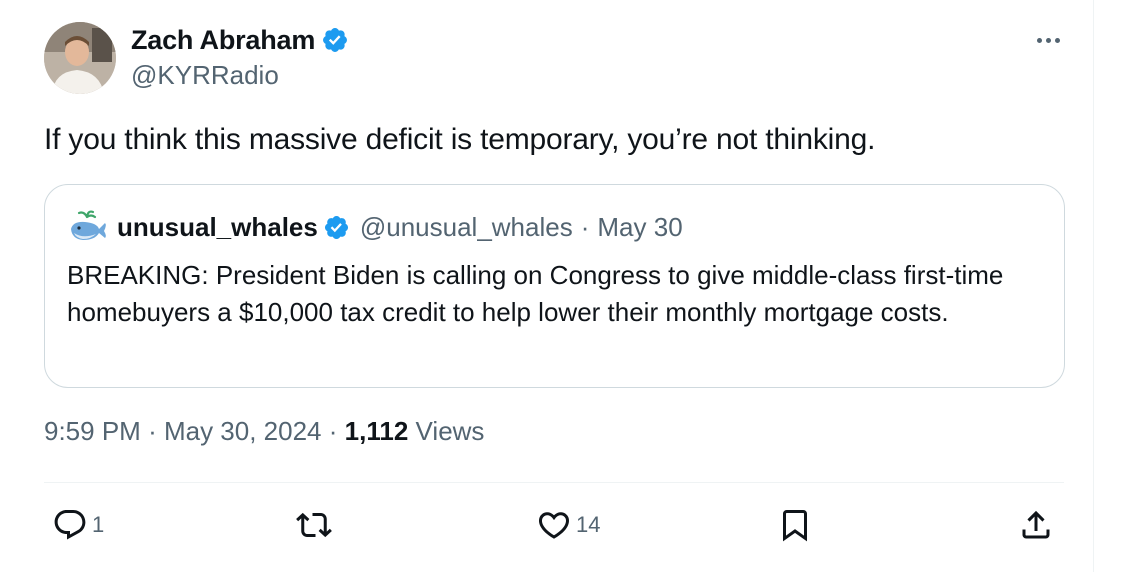  Describe the element at coordinates (639, 227) in the screenshot. I see `quote-date: May 30` at that location.